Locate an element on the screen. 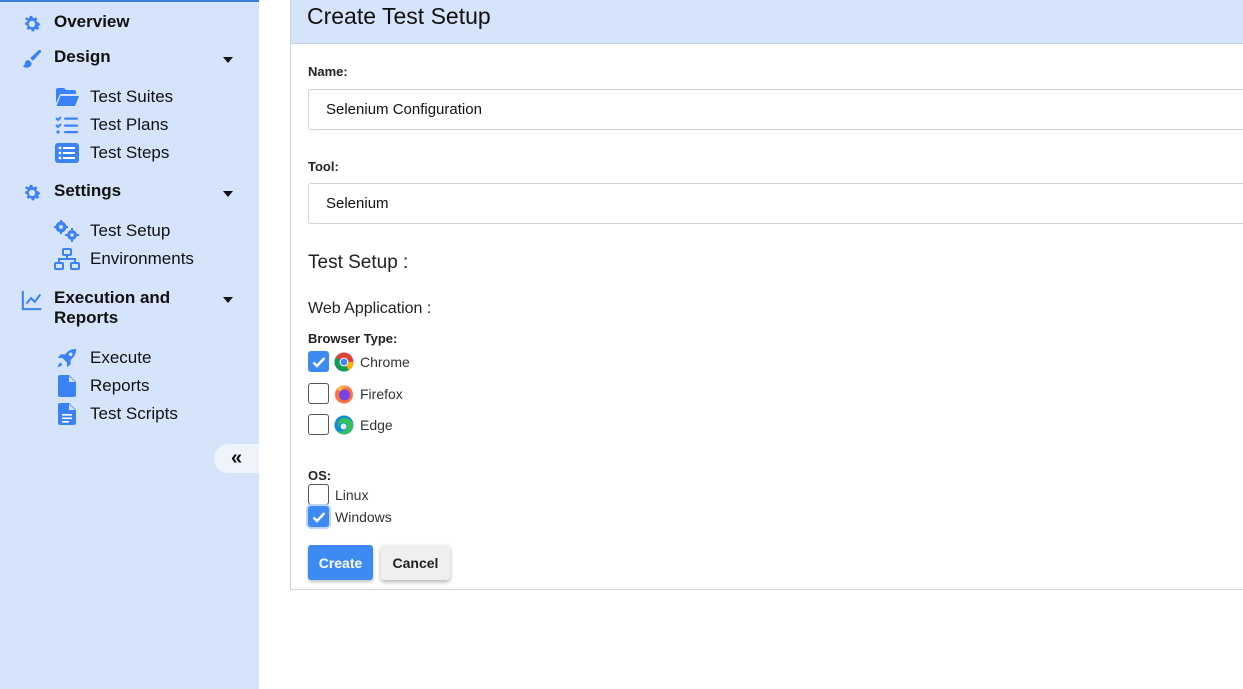 This screenshot has width=1243, height=689. tool-input is located at coordinates (775, 203).